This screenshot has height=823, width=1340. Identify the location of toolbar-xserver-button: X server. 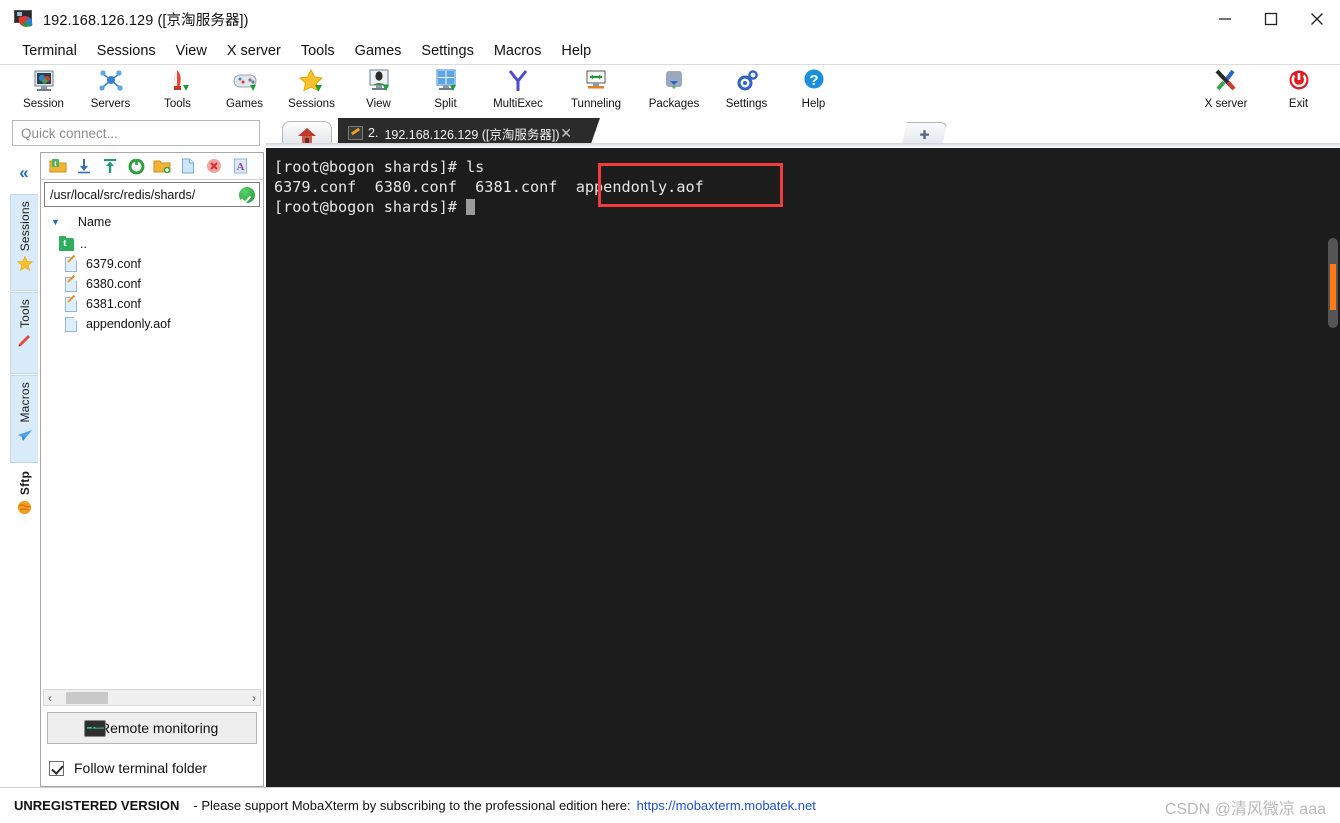
(1226, 91).